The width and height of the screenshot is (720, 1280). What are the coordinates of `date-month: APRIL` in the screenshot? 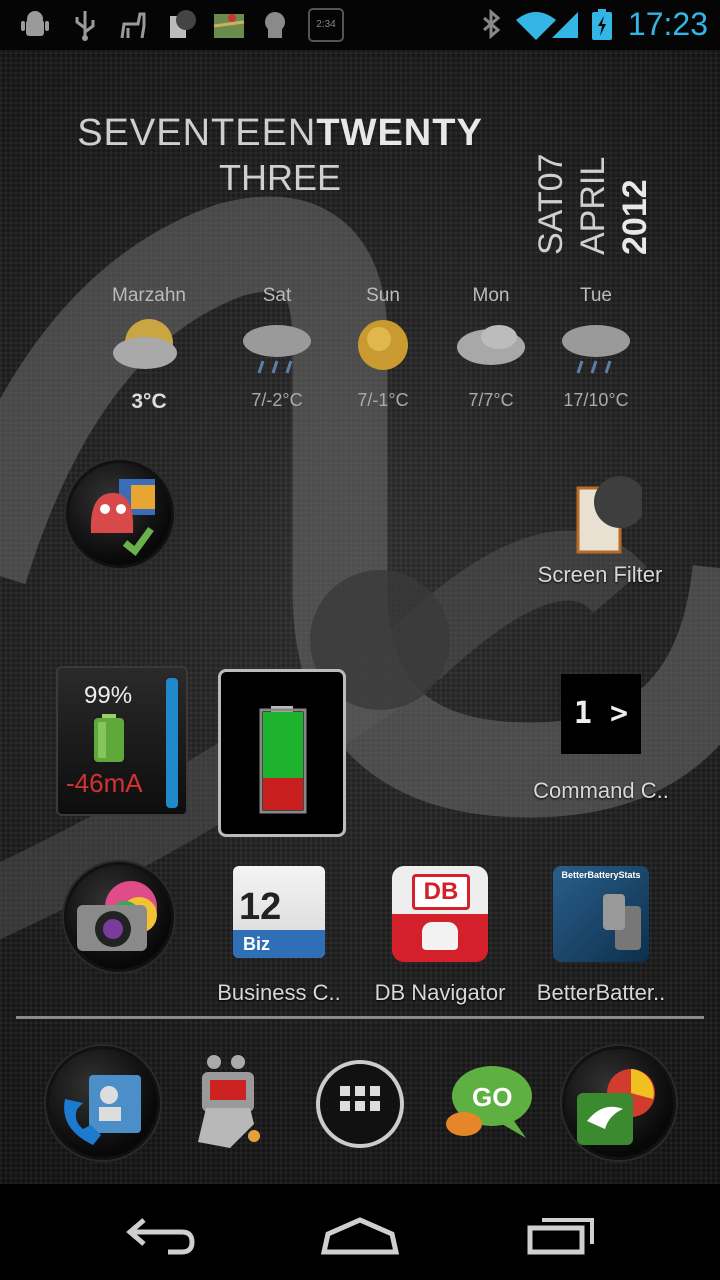 It's located at (593, 205).